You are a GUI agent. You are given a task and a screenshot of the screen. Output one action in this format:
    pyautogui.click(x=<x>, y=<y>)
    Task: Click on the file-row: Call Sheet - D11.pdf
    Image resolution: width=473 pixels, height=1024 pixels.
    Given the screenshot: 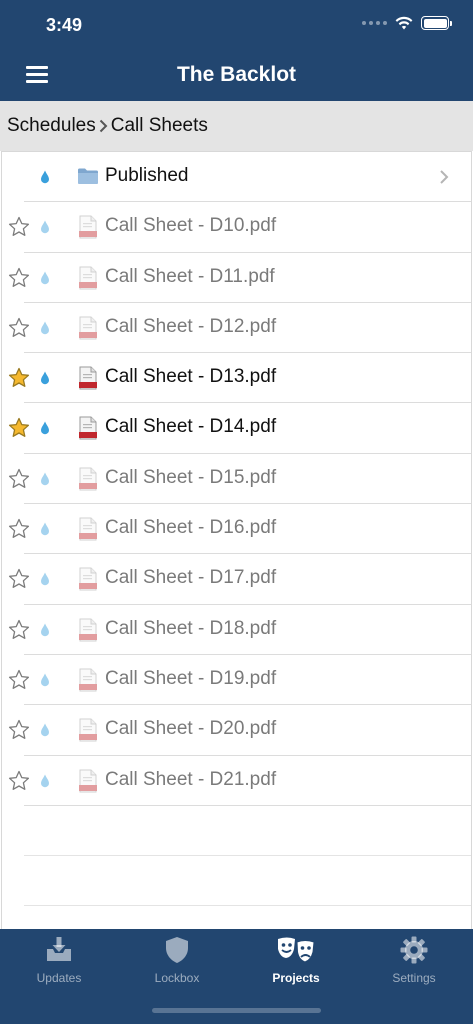 What is the action you would take?
    pyautogui.click(x=236, y=278)
    